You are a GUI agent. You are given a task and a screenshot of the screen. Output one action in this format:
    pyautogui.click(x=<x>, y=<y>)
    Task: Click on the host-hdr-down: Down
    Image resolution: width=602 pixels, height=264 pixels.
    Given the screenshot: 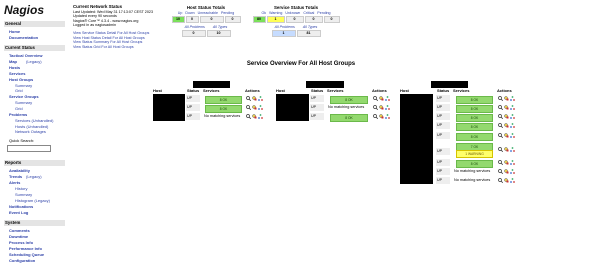 What is the action you would take?
    pyautogui.click(x=189, y=13)
    